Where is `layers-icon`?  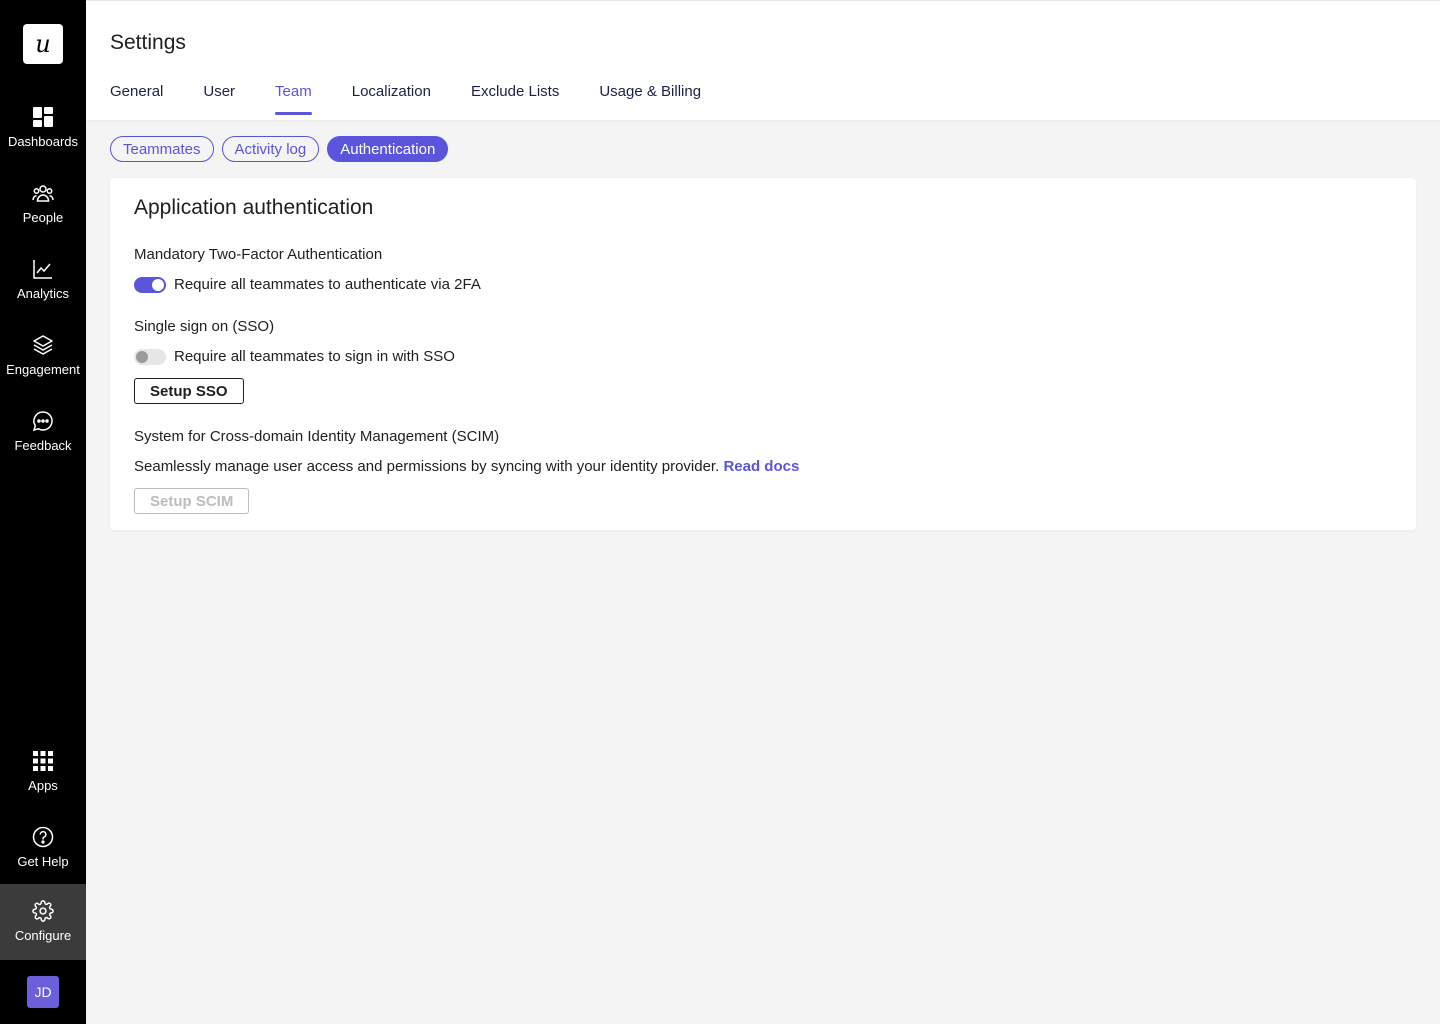 layers-icon is located at coordinates (43, 345).